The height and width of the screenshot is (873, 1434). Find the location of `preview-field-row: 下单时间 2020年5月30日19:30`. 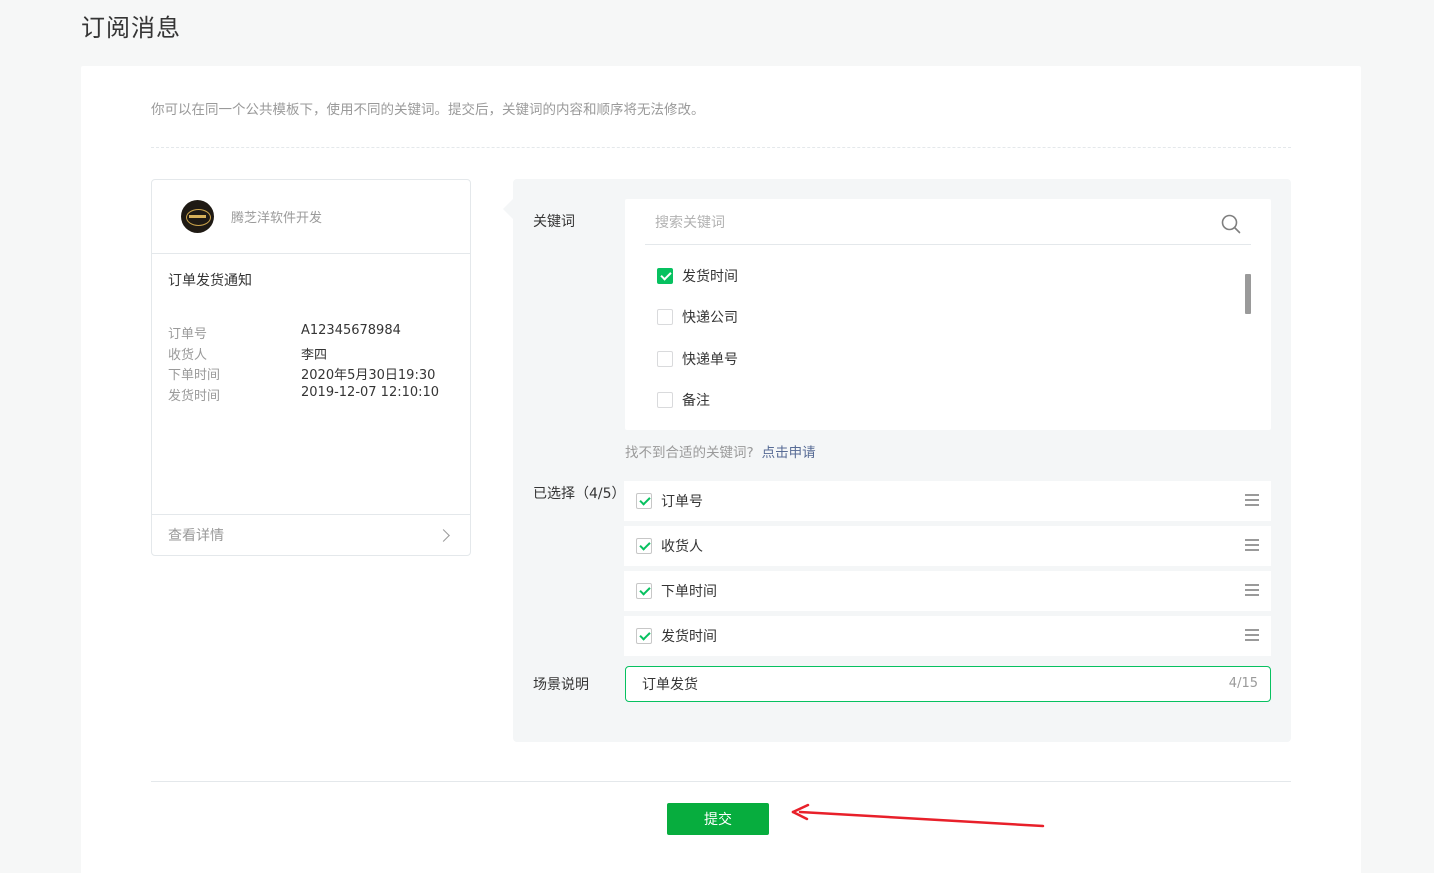

preview-field-row: 下单时间 2020年5月30日19:30 is located at coordinates (313, 374).